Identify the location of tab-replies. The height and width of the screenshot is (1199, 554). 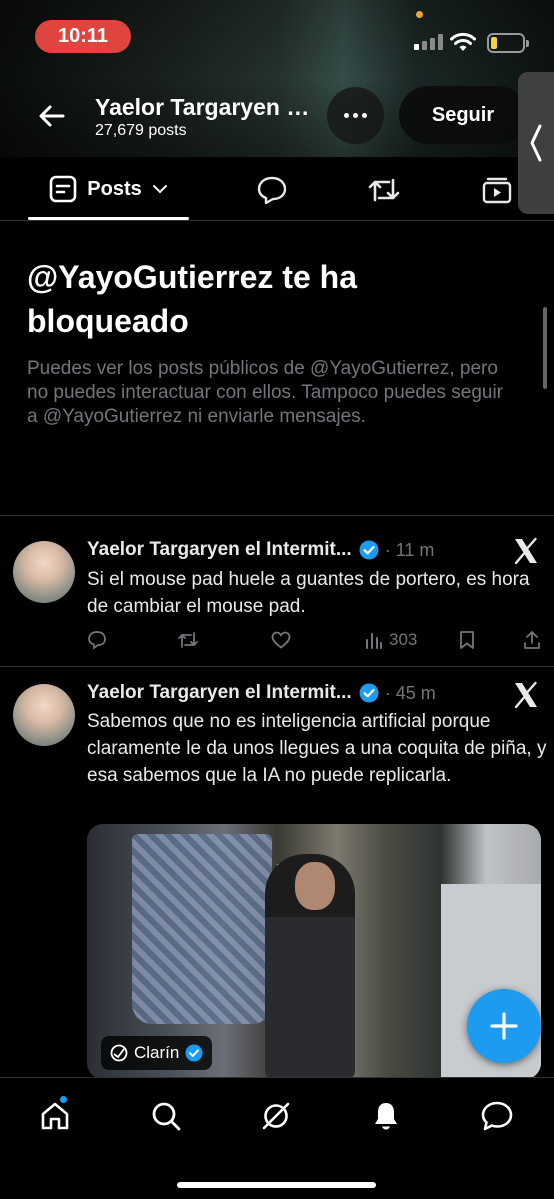
(272, 190).